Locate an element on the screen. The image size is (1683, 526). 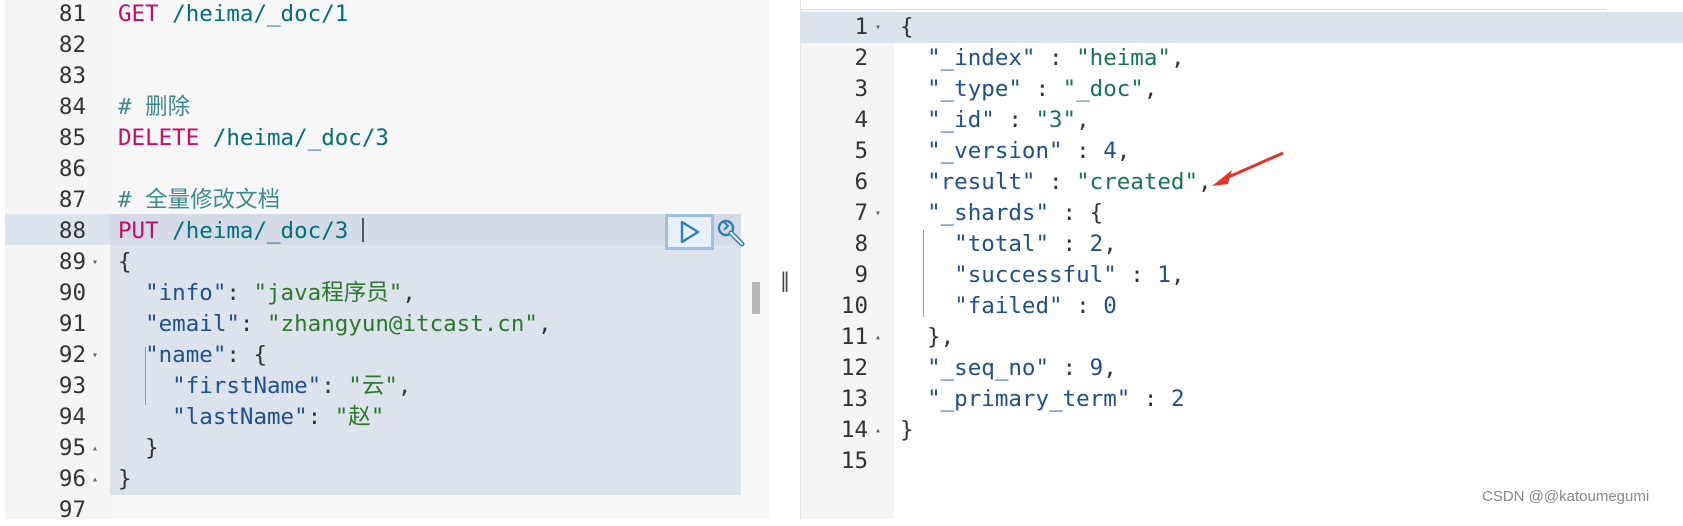
play-icon is located at coordinates (689, 232).